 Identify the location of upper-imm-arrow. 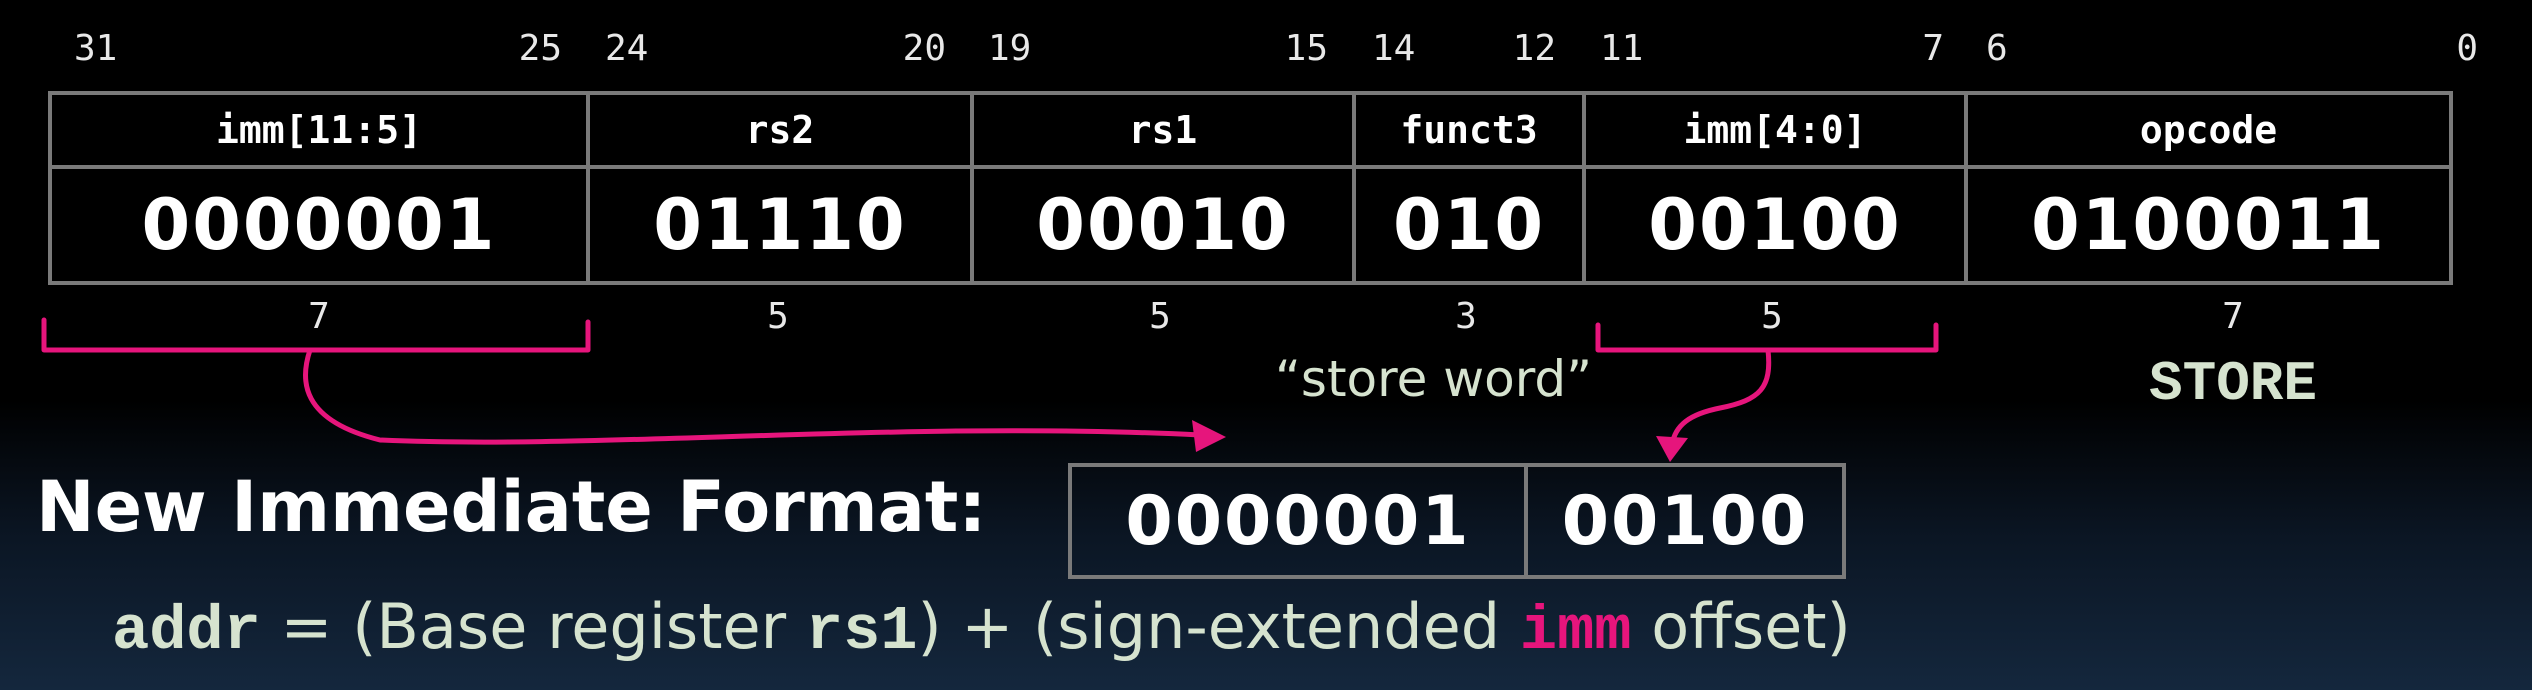
(753, 396).